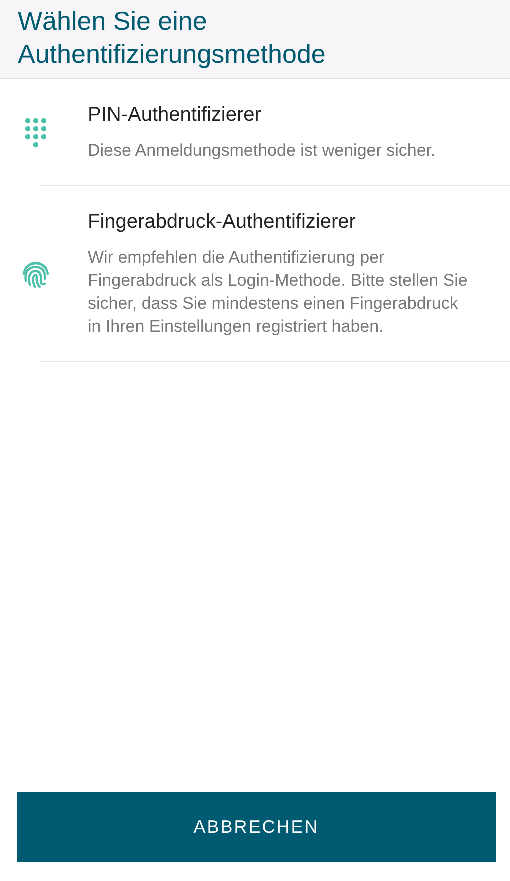 The image size is (510, 881). Describe the element at coordinates (262, 151) in the screenshot. I see `method-description: Diese Anmeldungsmethode ist weniger sicher.` at that location.